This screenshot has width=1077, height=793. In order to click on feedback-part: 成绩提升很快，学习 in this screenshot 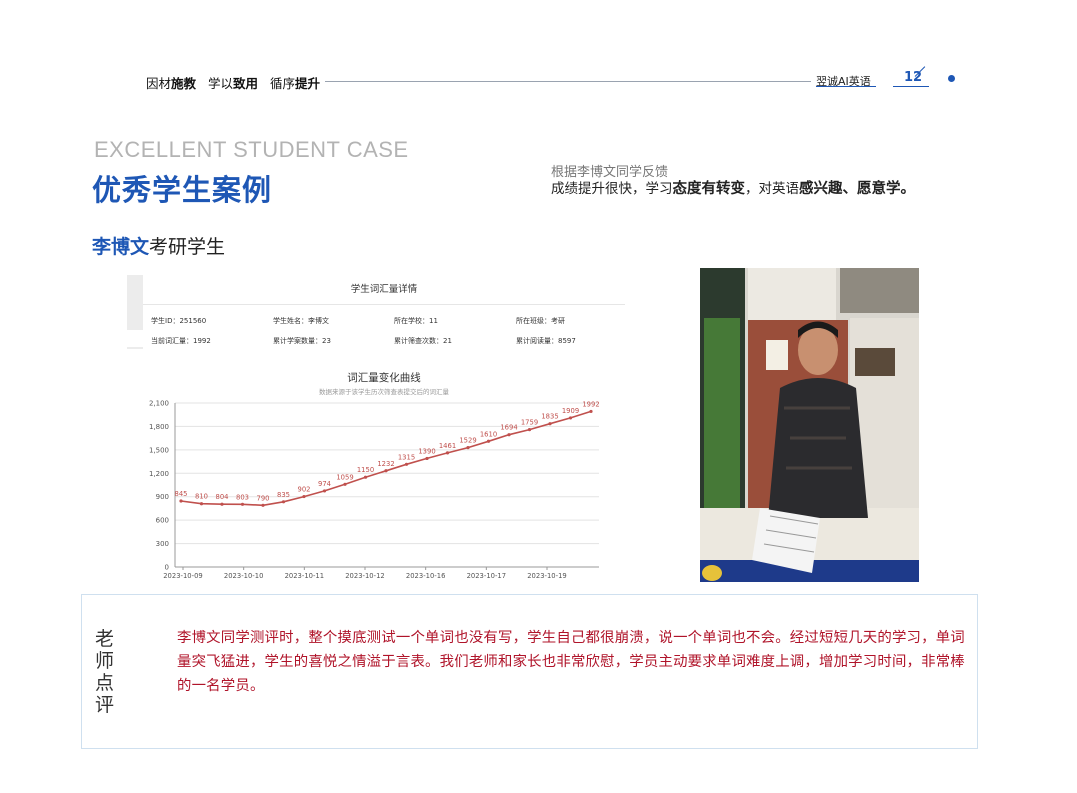, I will do `click(612, 189)`.